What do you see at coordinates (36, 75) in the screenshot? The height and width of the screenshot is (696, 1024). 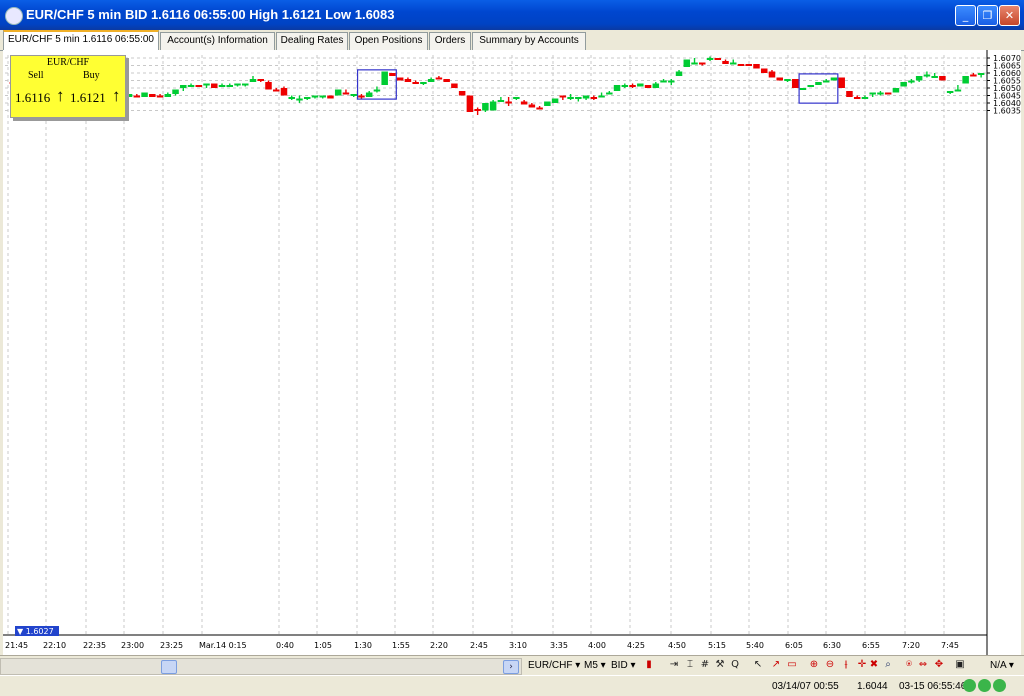 I see `sell-label: Sell` at bounding box center [36, 75].